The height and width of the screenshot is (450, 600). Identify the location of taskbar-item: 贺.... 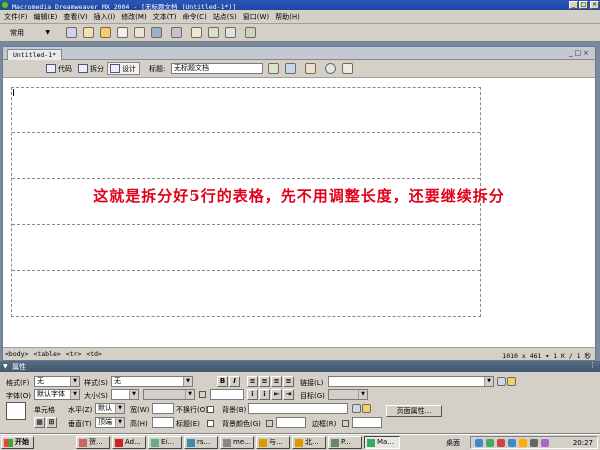
(93, 442).